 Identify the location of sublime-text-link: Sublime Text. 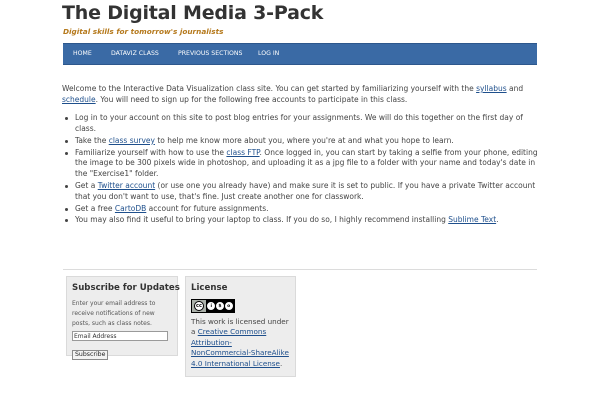
(472, 219).